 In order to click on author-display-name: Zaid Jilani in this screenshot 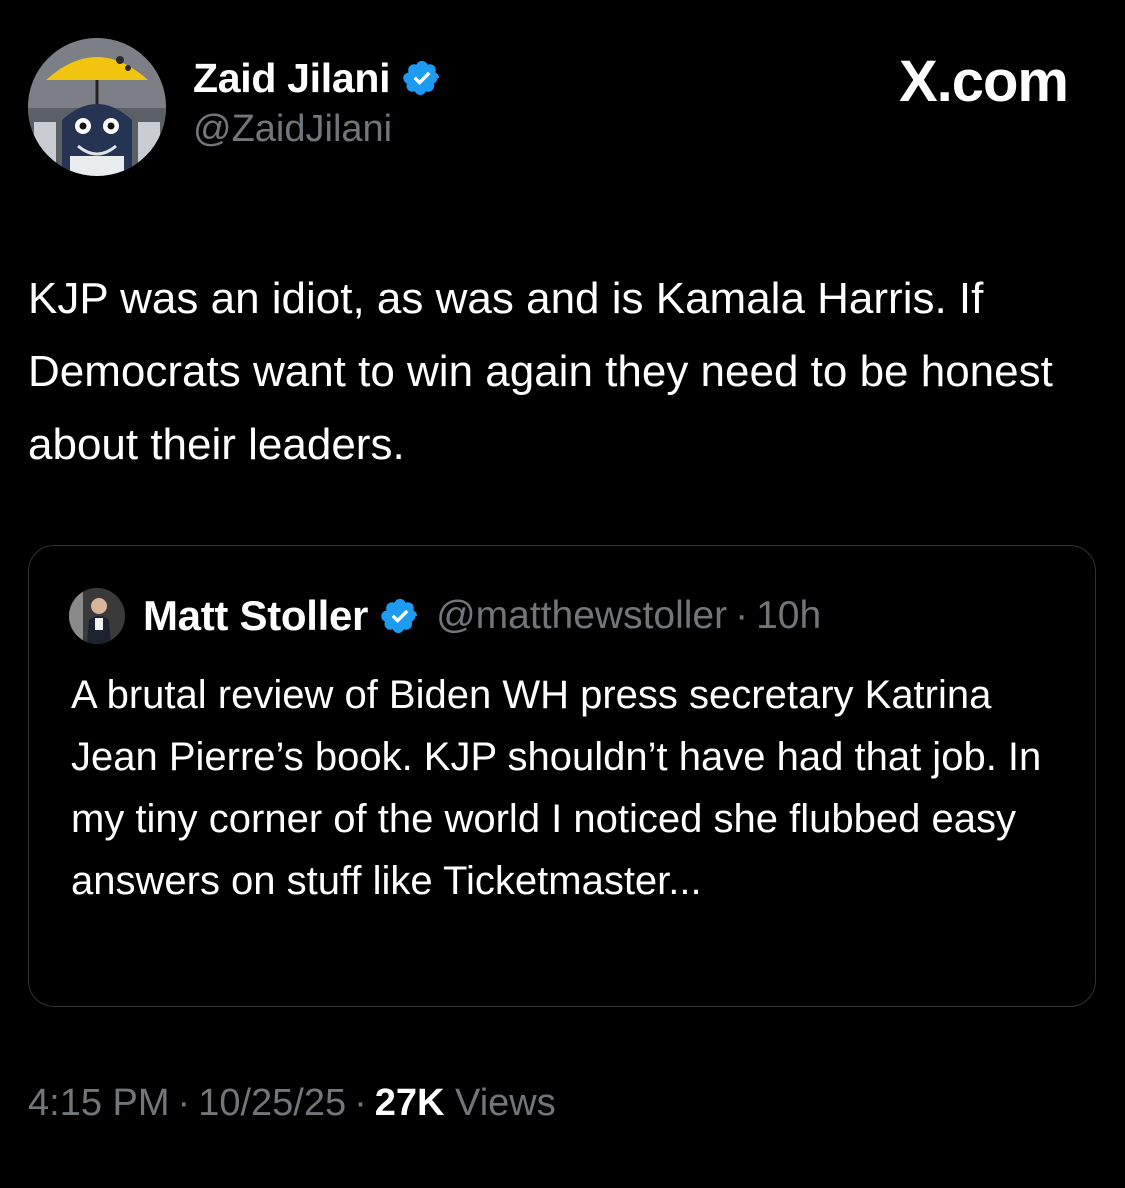, I will do `click(292, 78)`.